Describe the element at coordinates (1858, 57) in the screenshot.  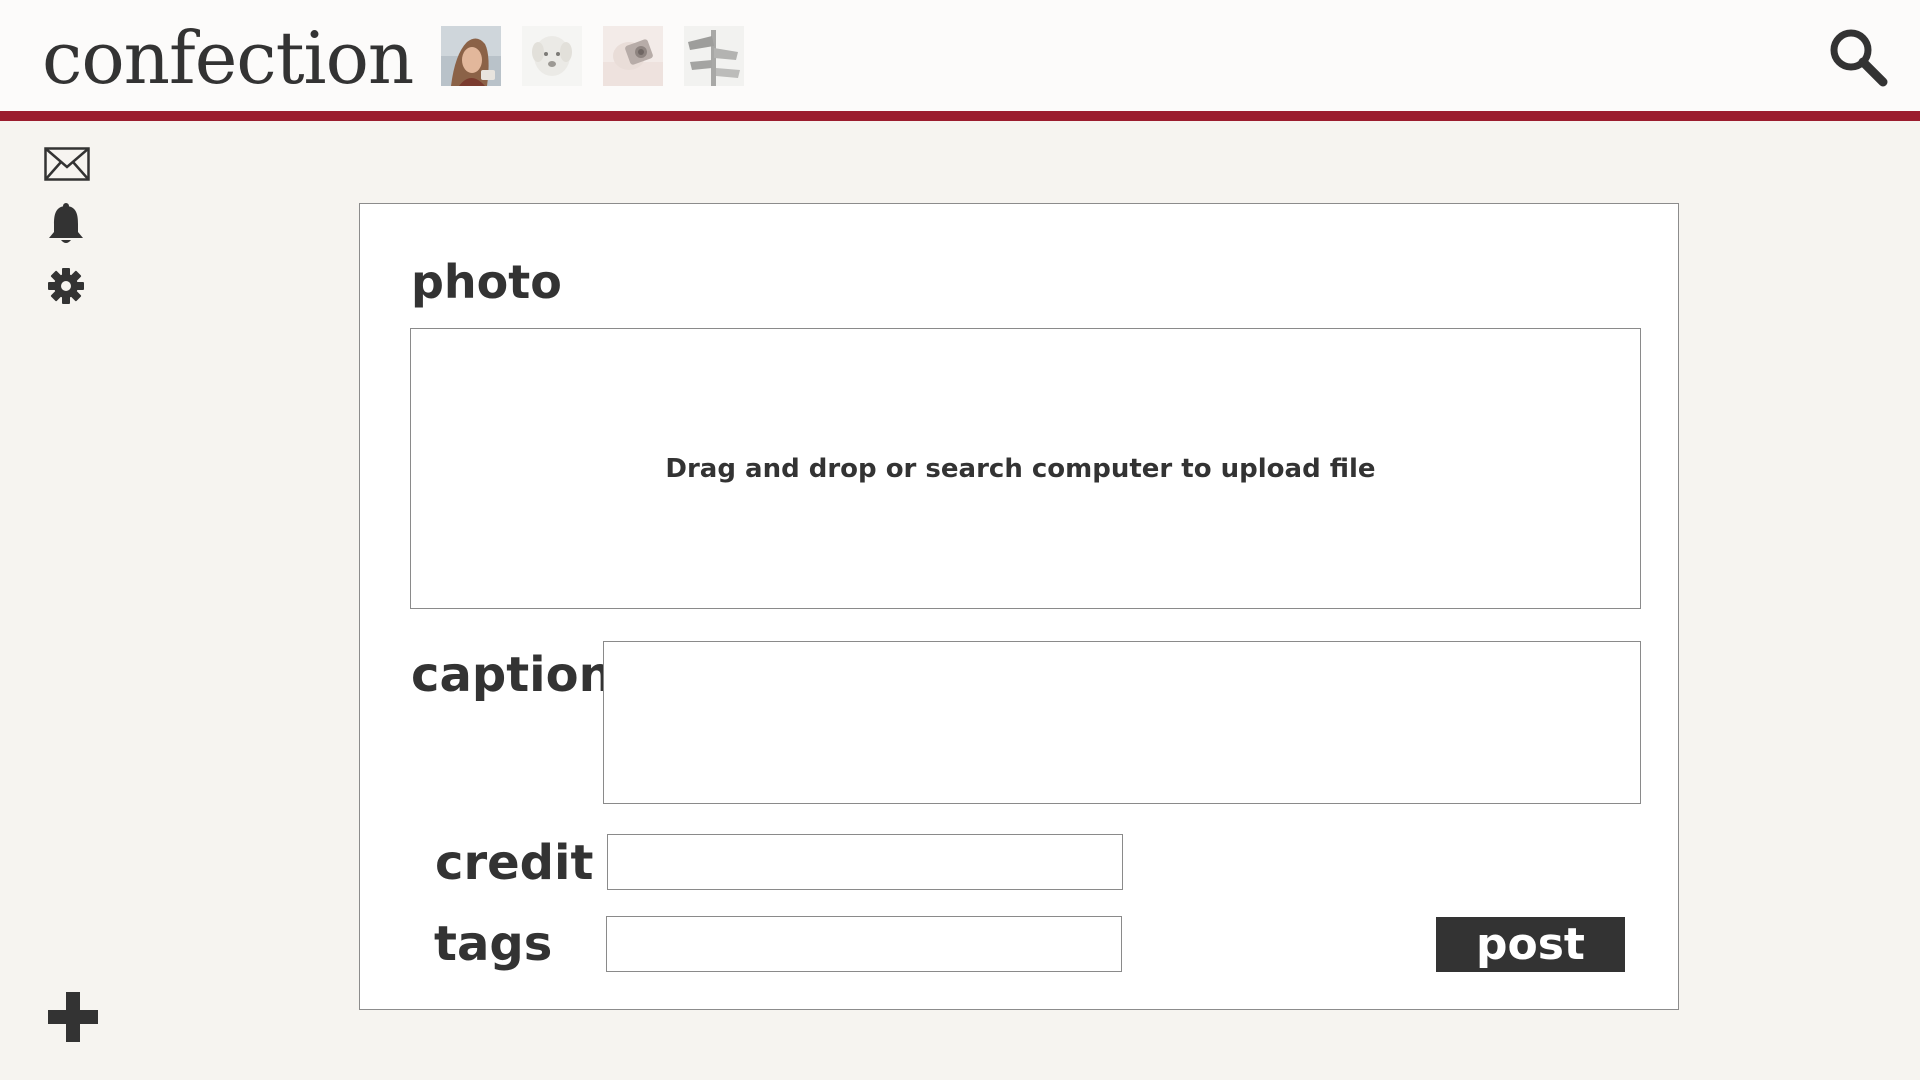
I see `search-icon` at that location.